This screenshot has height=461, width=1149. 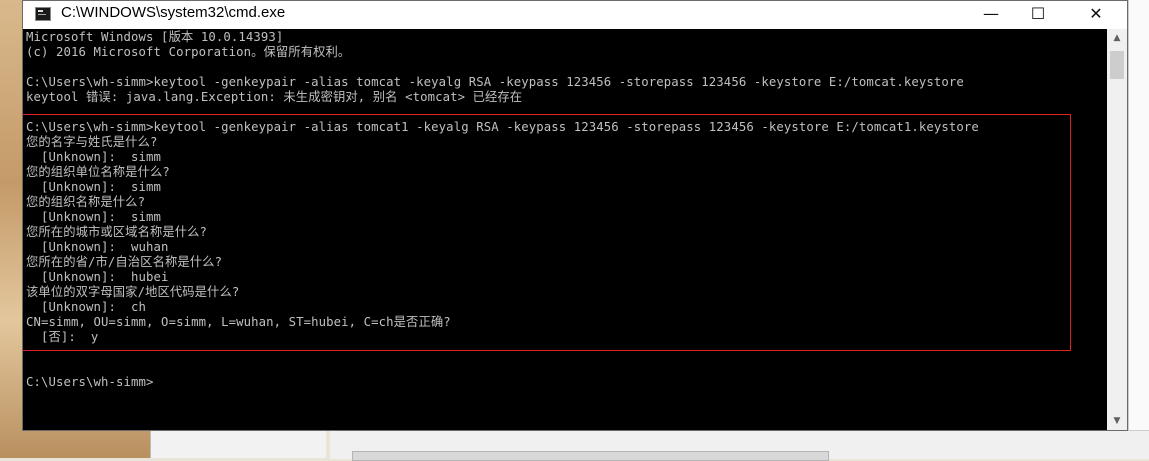 I want to click on title-bar: C:\WINDOWS\system32\cmd.exe — ☐ ✕, so click(x=575, y=15).